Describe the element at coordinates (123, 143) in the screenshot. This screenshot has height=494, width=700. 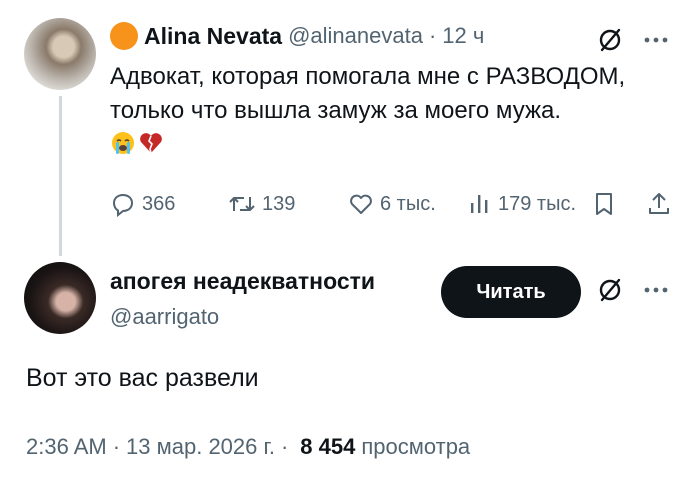
I see `loudly-crying-face-icon` at that location.